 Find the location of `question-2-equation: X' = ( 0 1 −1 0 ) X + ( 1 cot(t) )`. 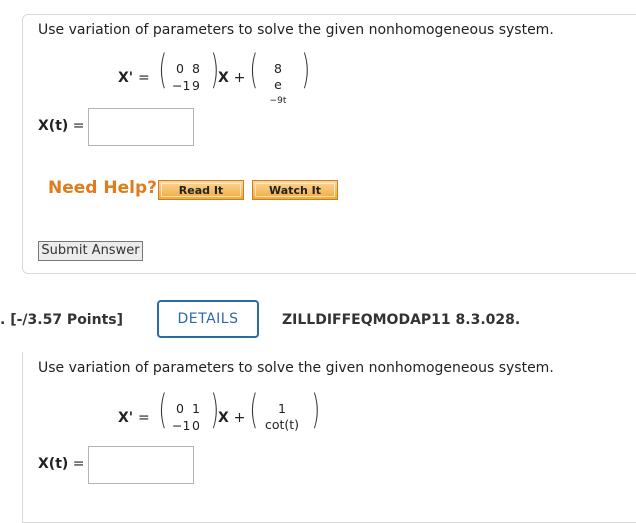

question-2-equation: X' = ( 0 1 −1 0 ) X + ( 1 cot(t) ) is located at coordinates (223, 418).